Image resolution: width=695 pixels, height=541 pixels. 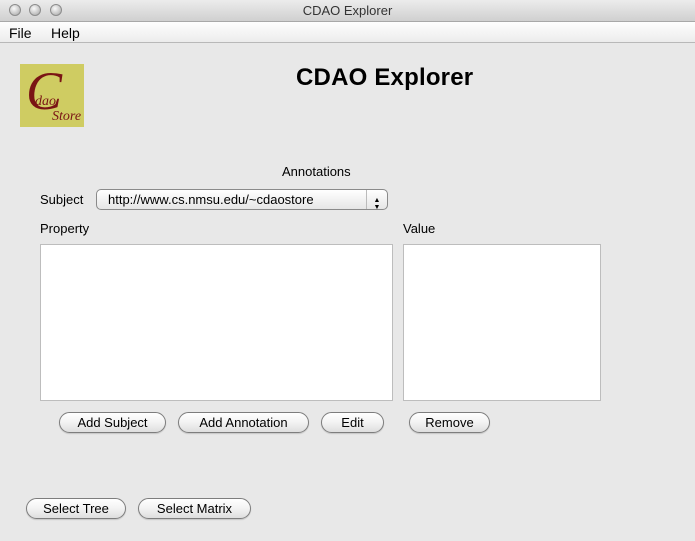 I want to click on subject-label: Subject, so click(x=62, y=199).